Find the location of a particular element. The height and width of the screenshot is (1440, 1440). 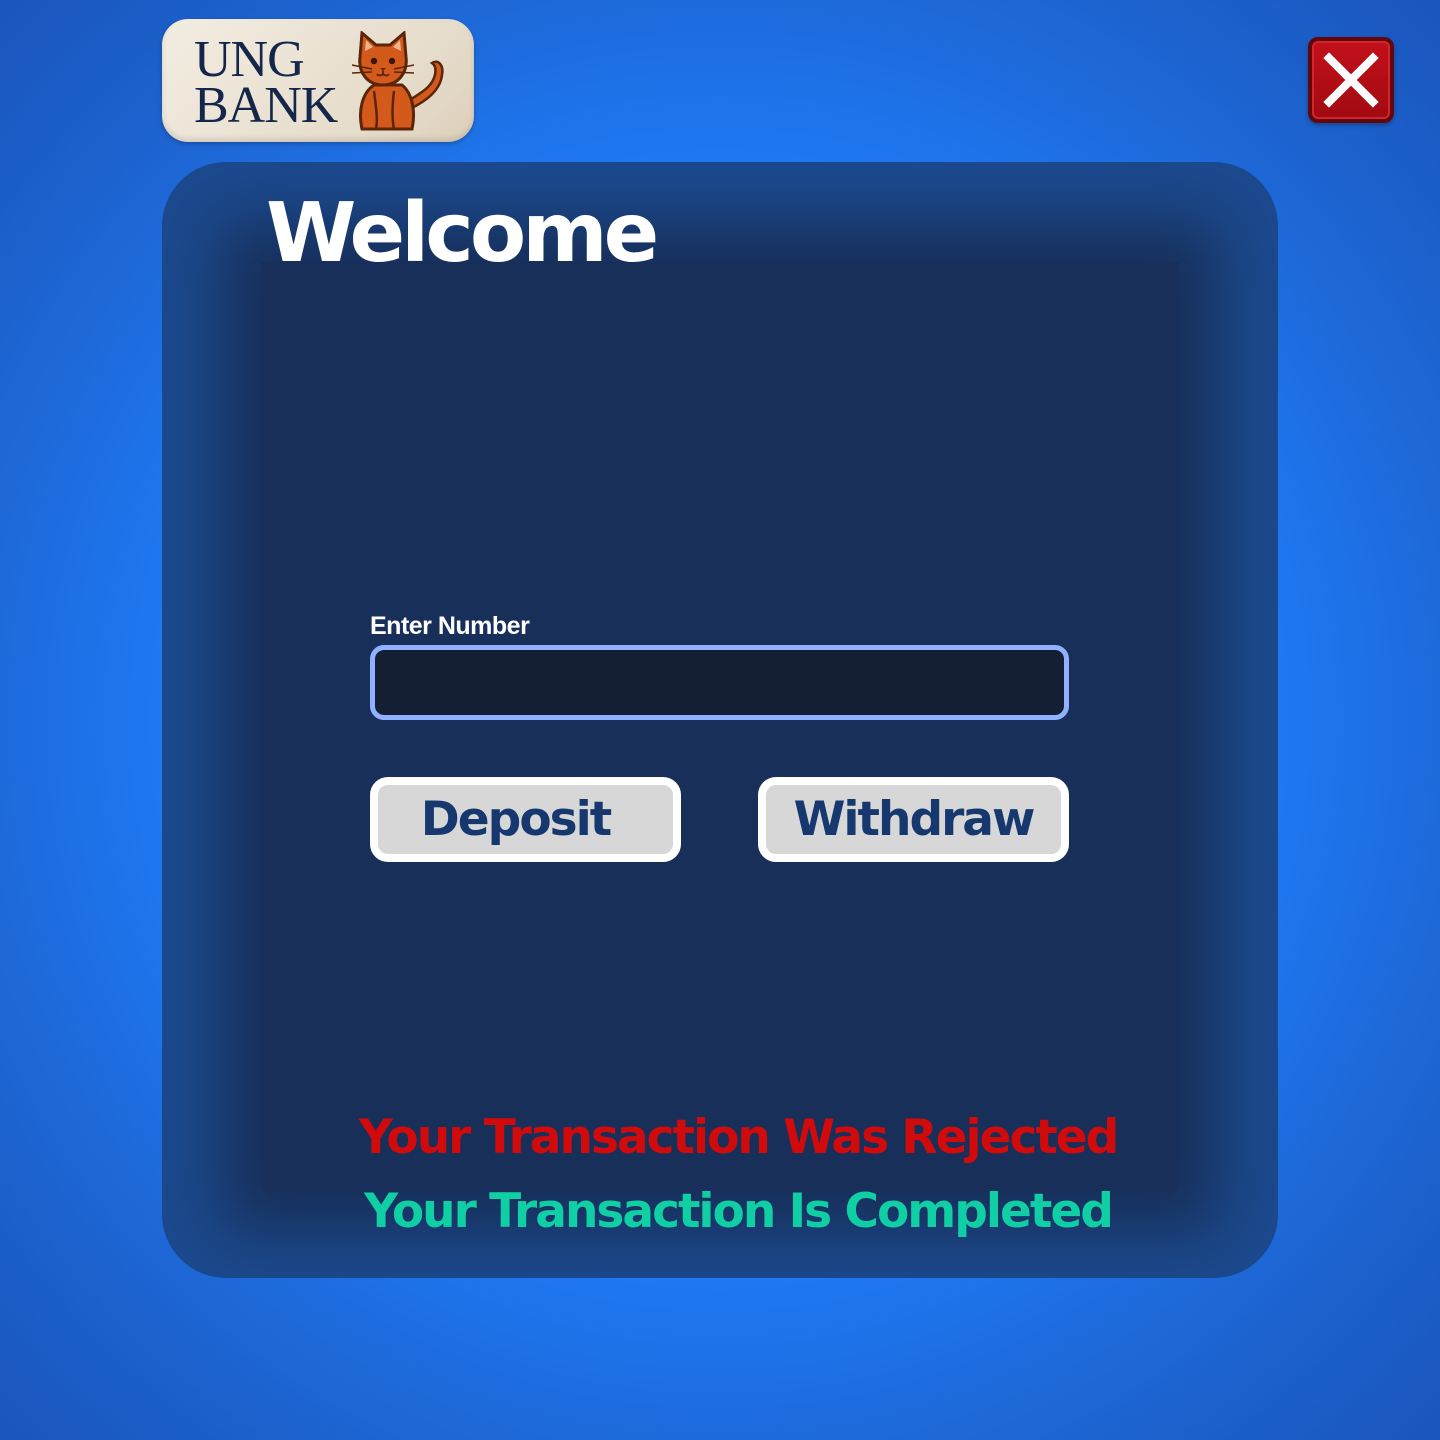

close-icon is located at coordinates (1351, 80).